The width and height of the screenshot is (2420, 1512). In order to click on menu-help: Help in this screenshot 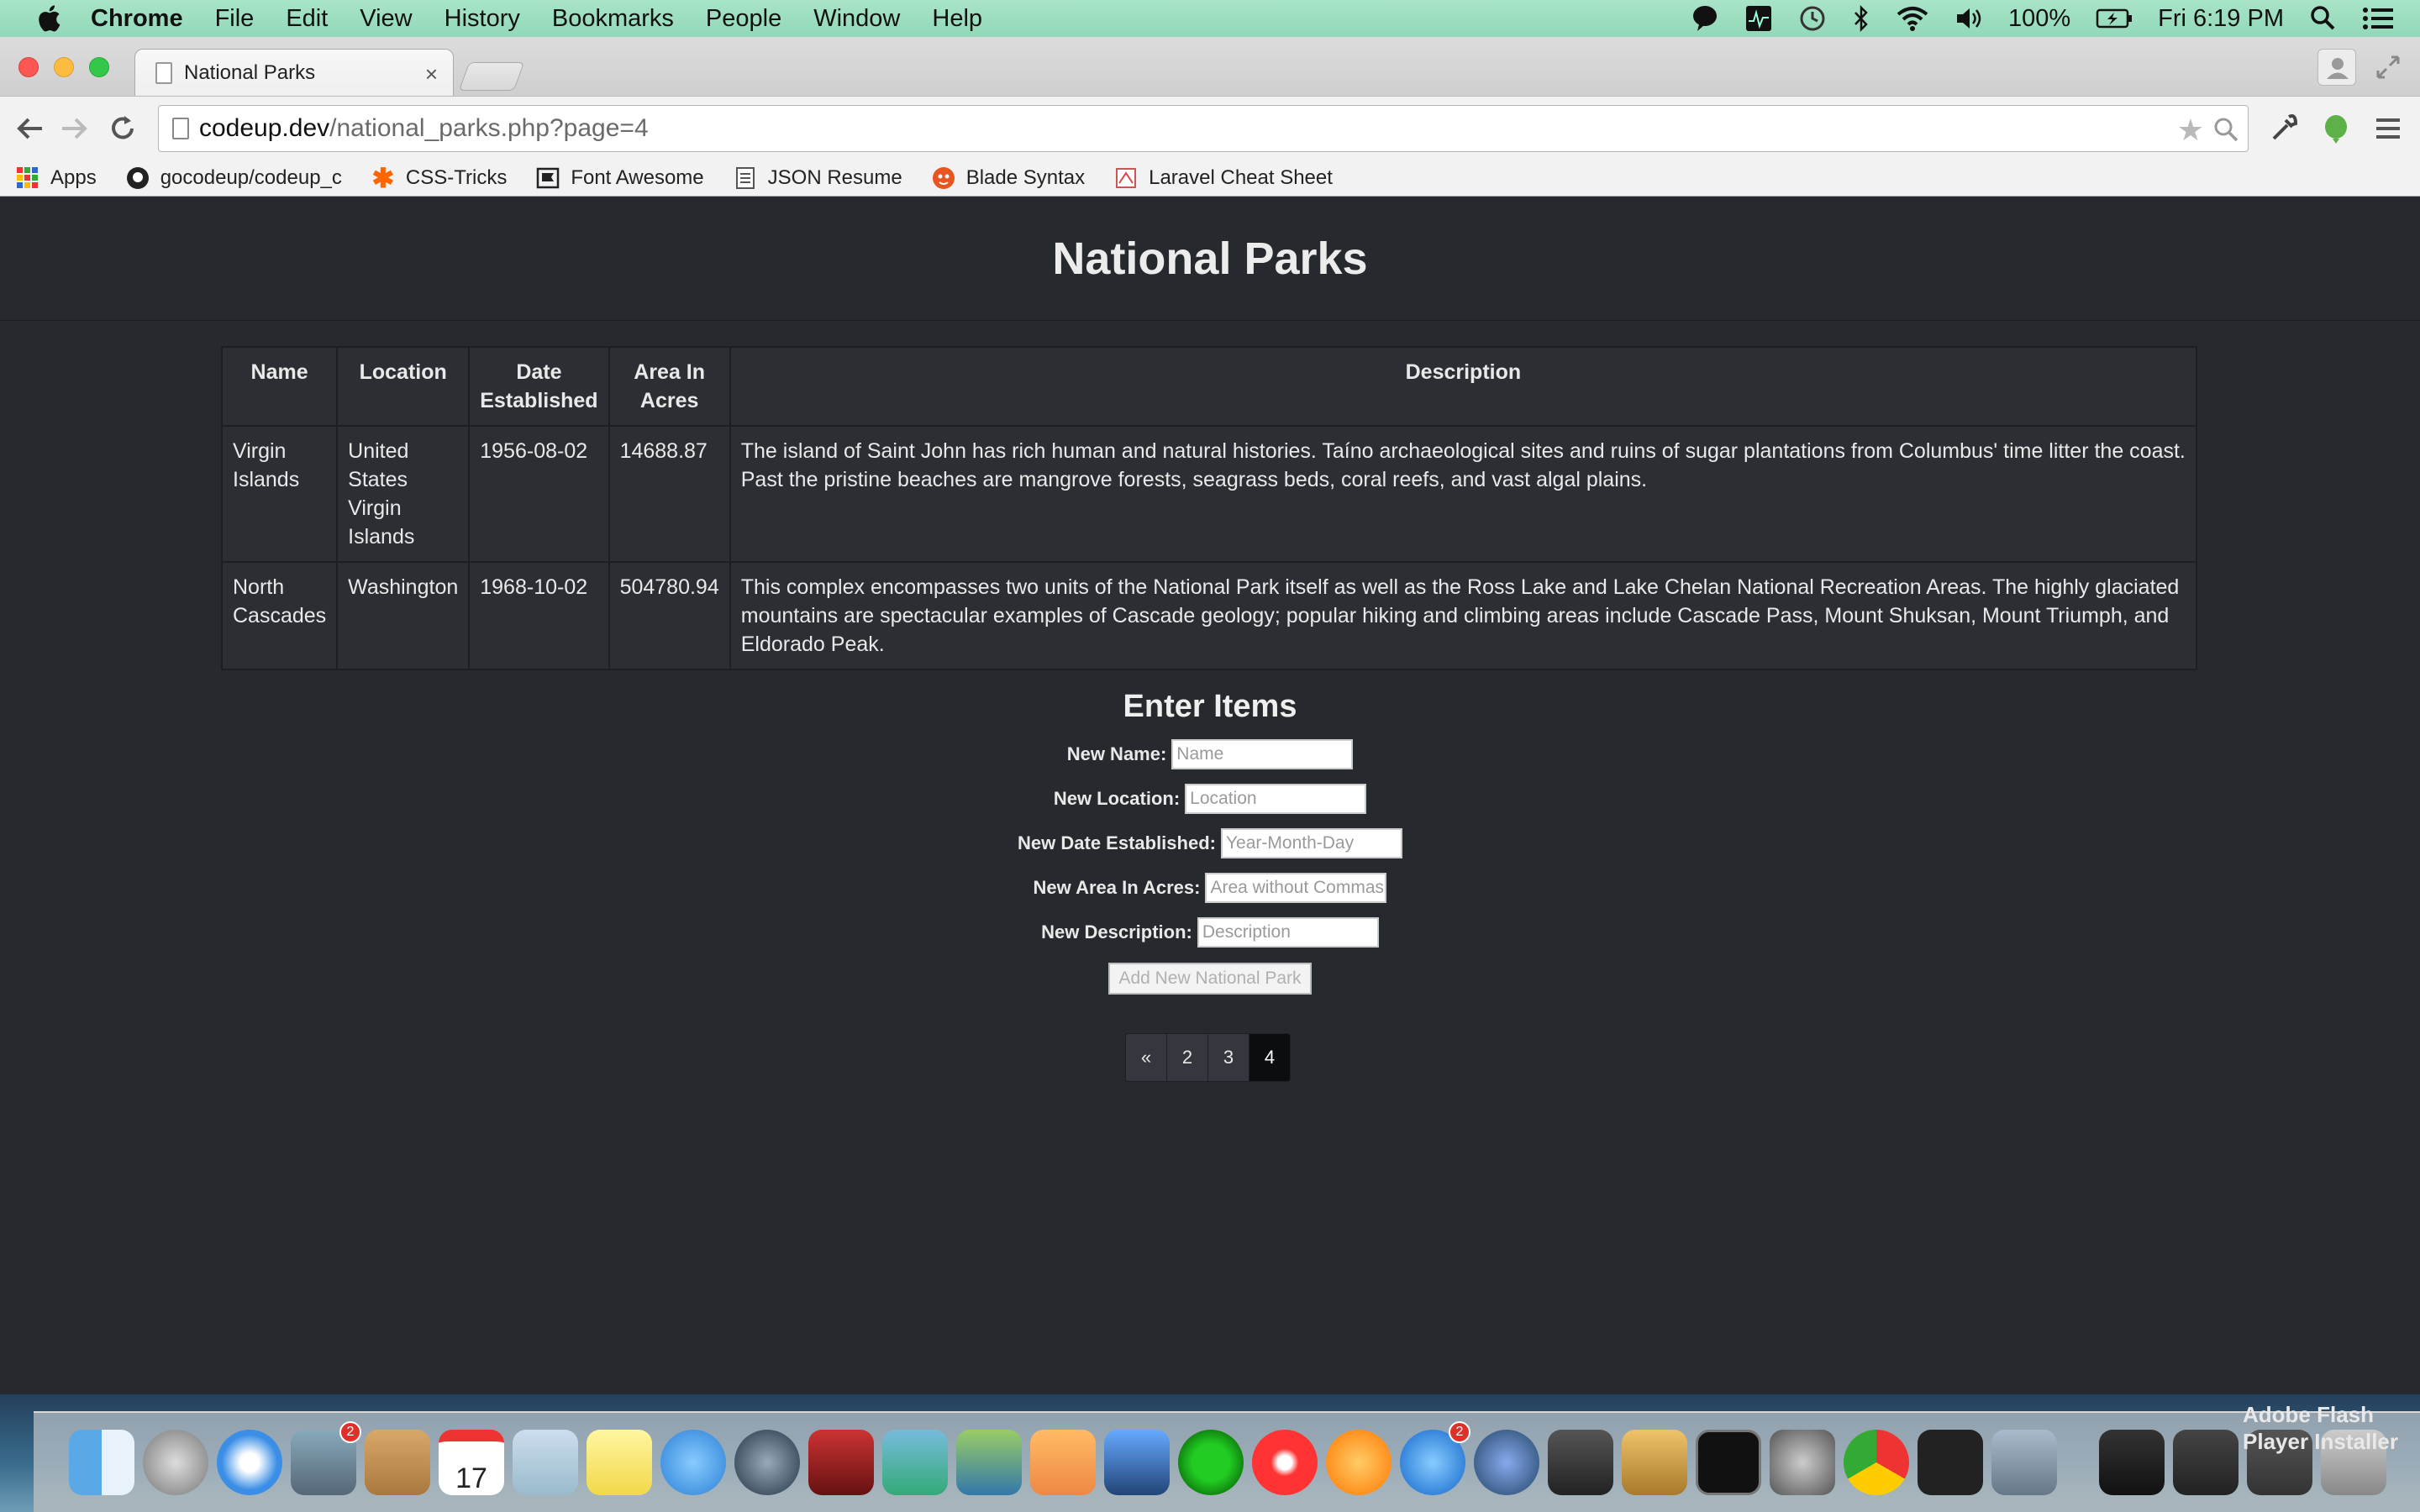, I will do `click(957, 19)`.